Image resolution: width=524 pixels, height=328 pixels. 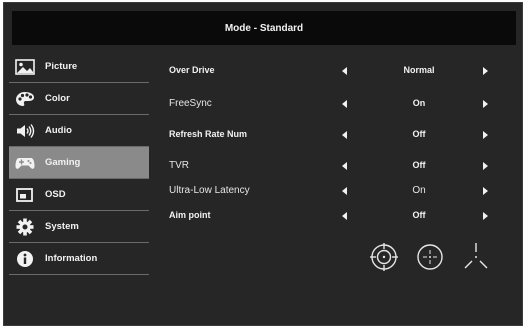 What do you see at coordinates (334, 168) in the screenshot?
I see `setting-tvr: TVR Off` at bounding box center [334, 168].